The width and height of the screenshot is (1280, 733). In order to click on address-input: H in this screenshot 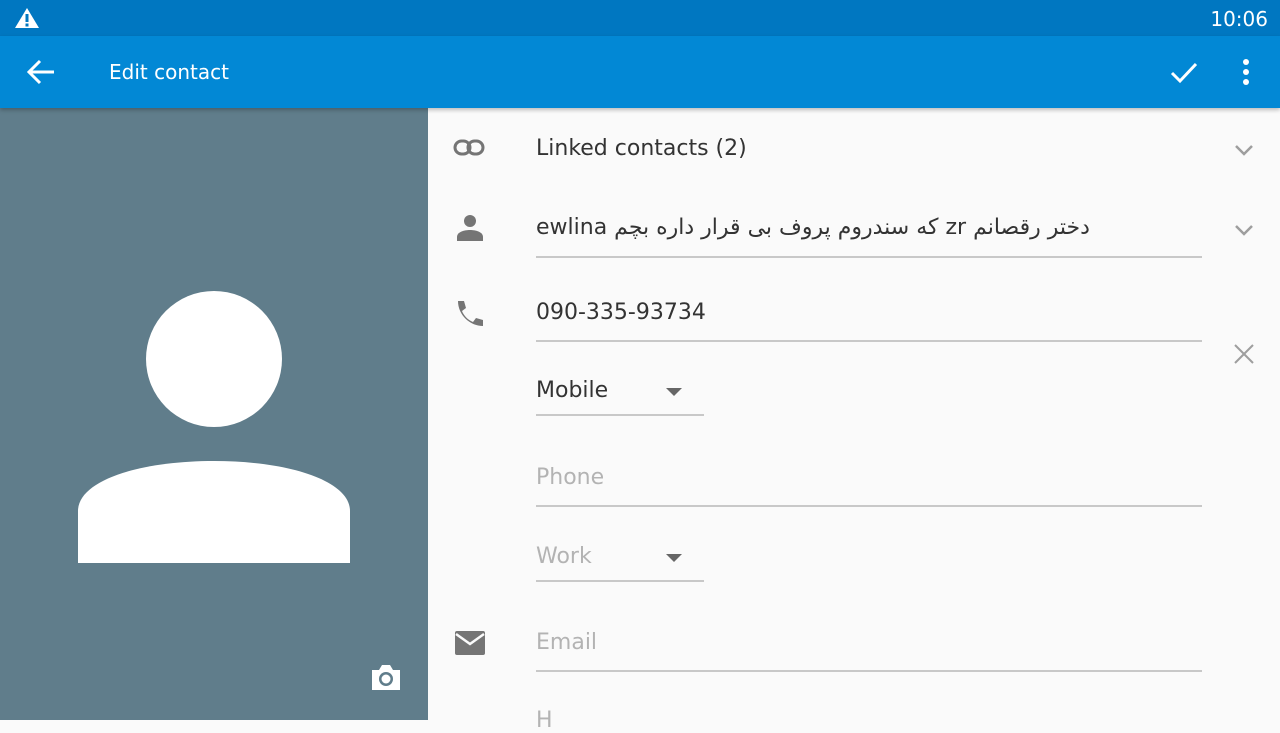, I will do `click(544, 720)`.